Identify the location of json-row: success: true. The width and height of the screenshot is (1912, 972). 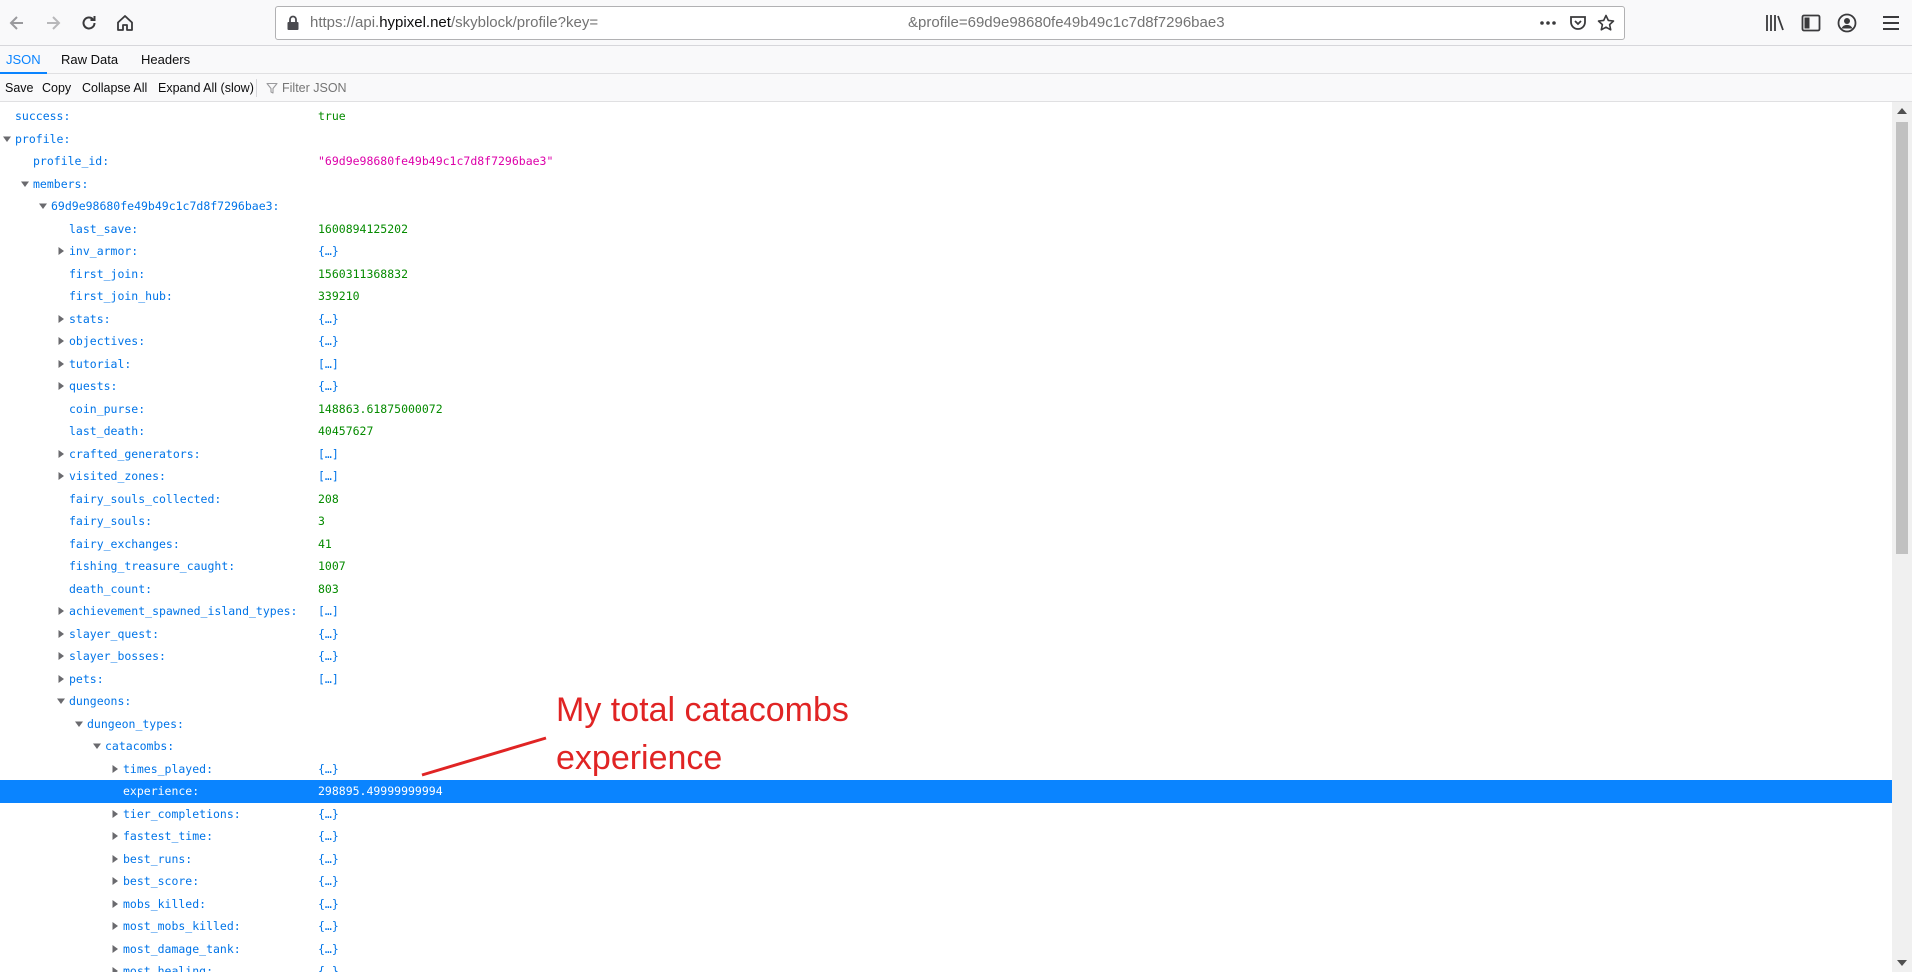
(946, 116).